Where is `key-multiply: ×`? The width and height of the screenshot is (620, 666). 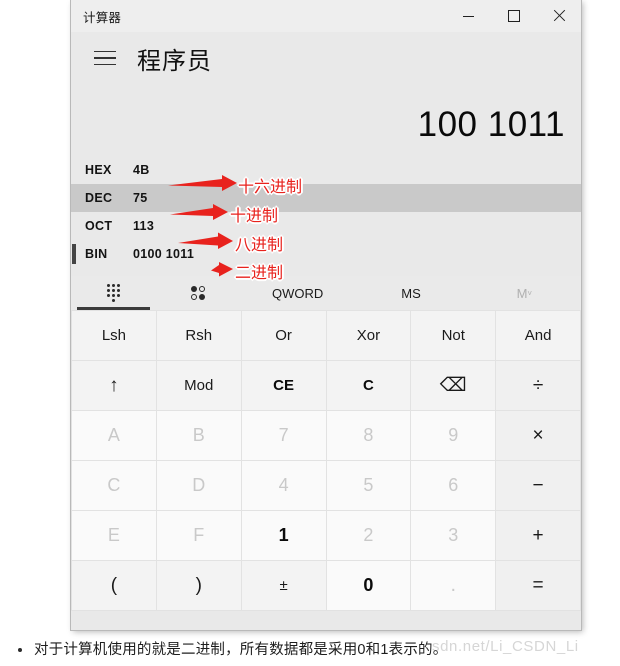 key-multiply: × is located at coordinates (538, 435).